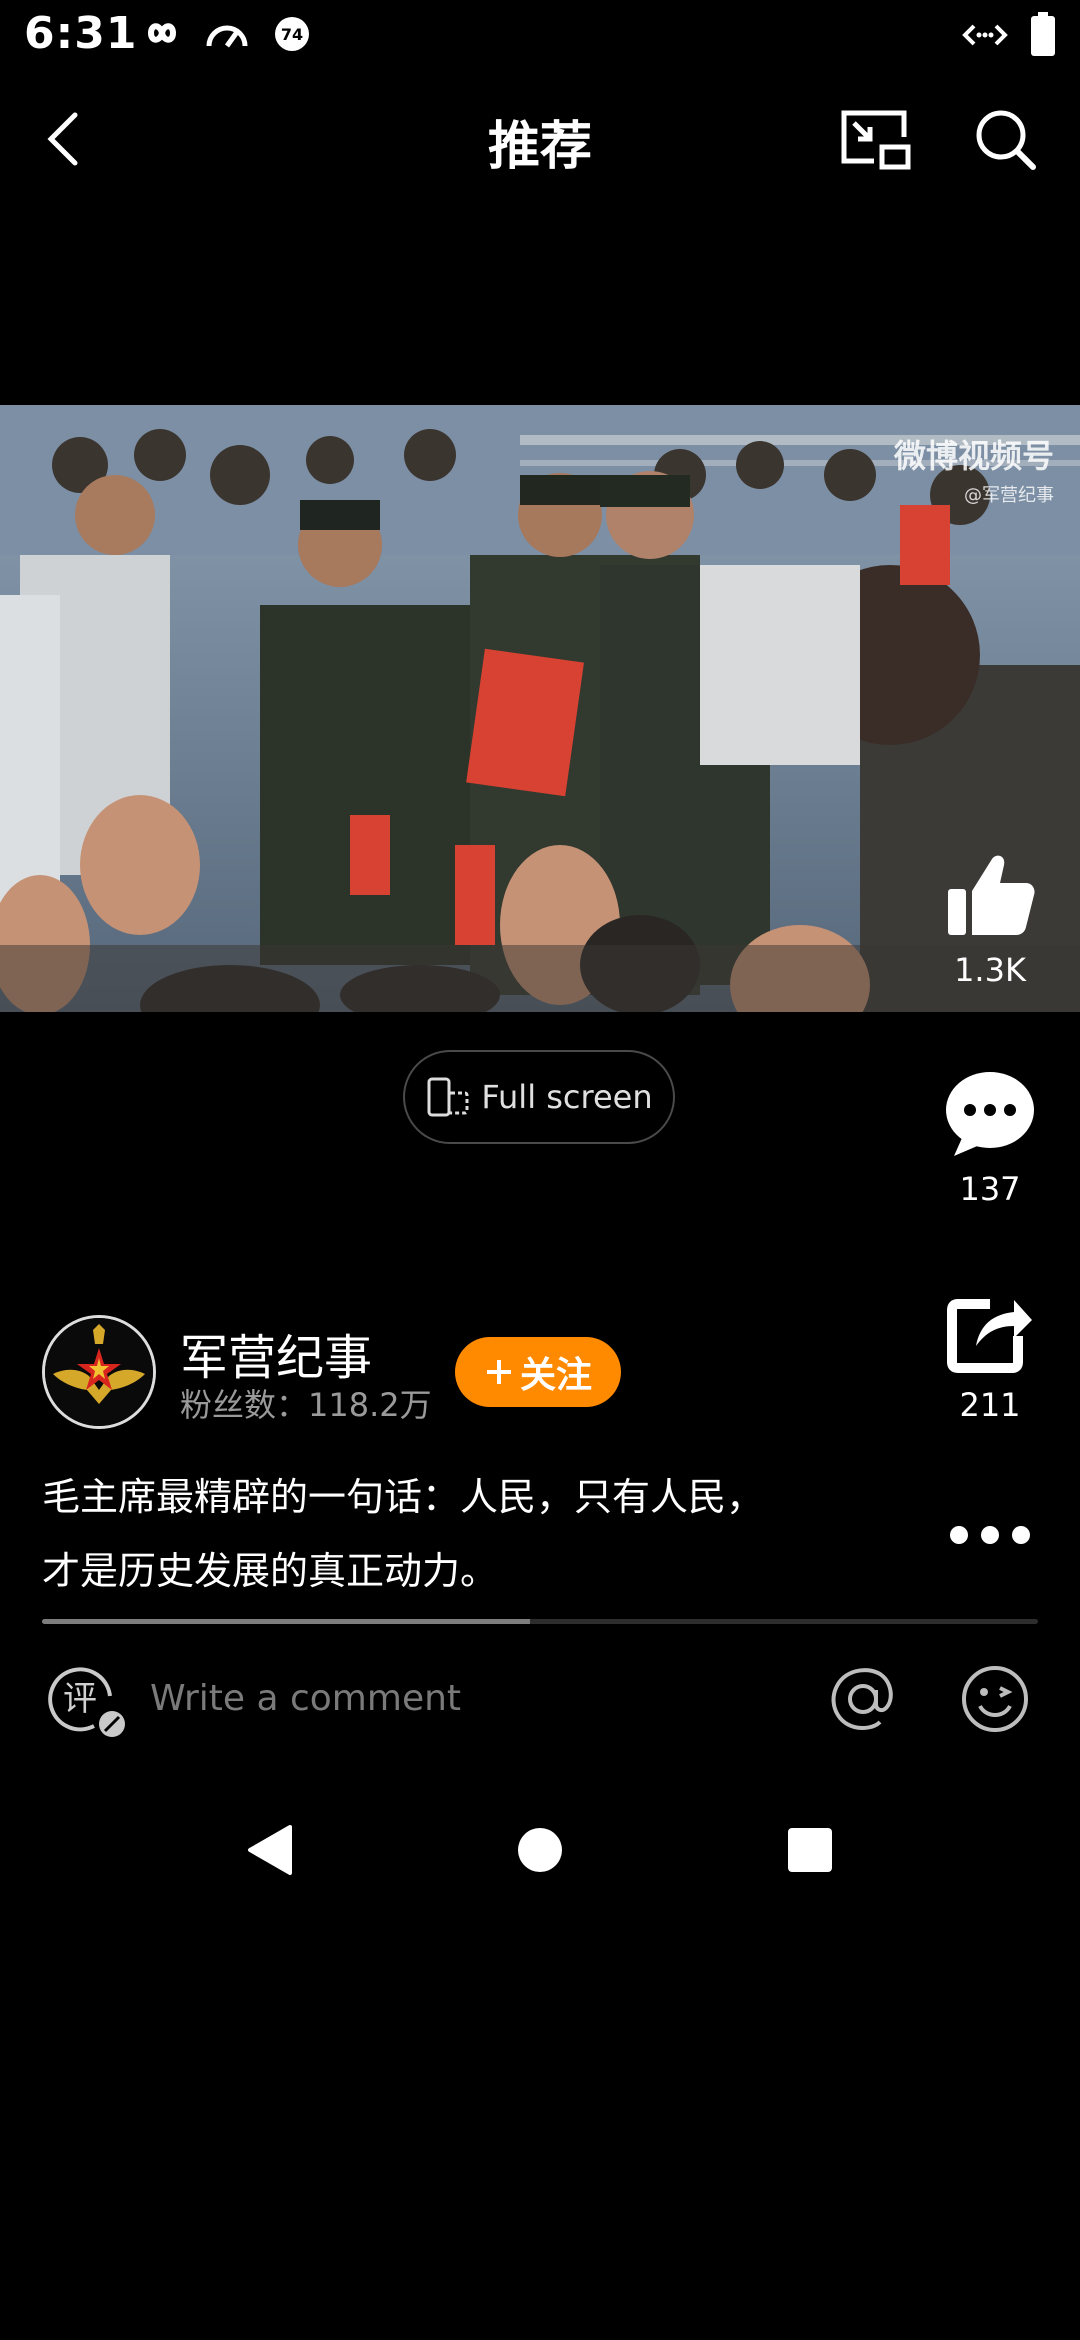  What do you see at coordinates (985, 37) in the screenshot?
I see `code-arrows-icon` at bounding box center [985, 37].